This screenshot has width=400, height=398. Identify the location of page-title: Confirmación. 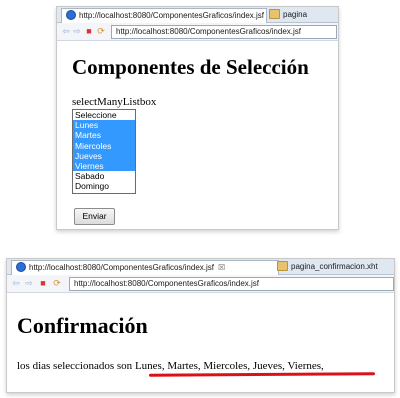
(82, 325).